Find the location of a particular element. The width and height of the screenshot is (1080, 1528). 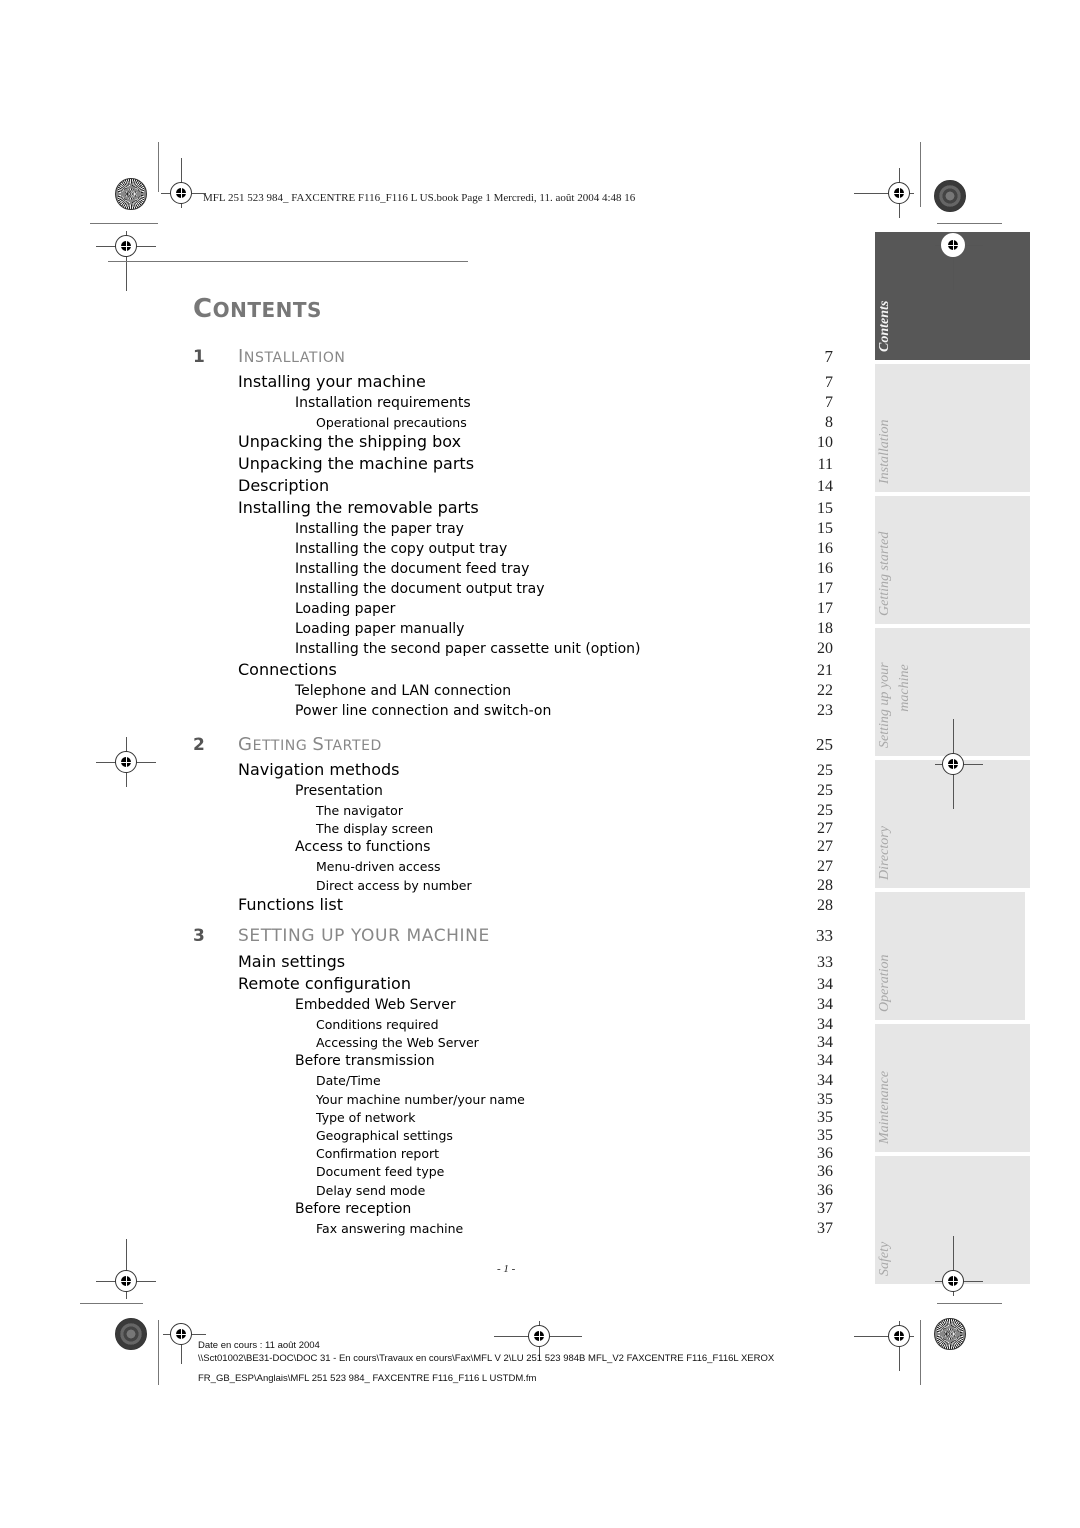

toc-chapter-heading: 1 INSTALLATION 7 is located at coordinates (513, 359).